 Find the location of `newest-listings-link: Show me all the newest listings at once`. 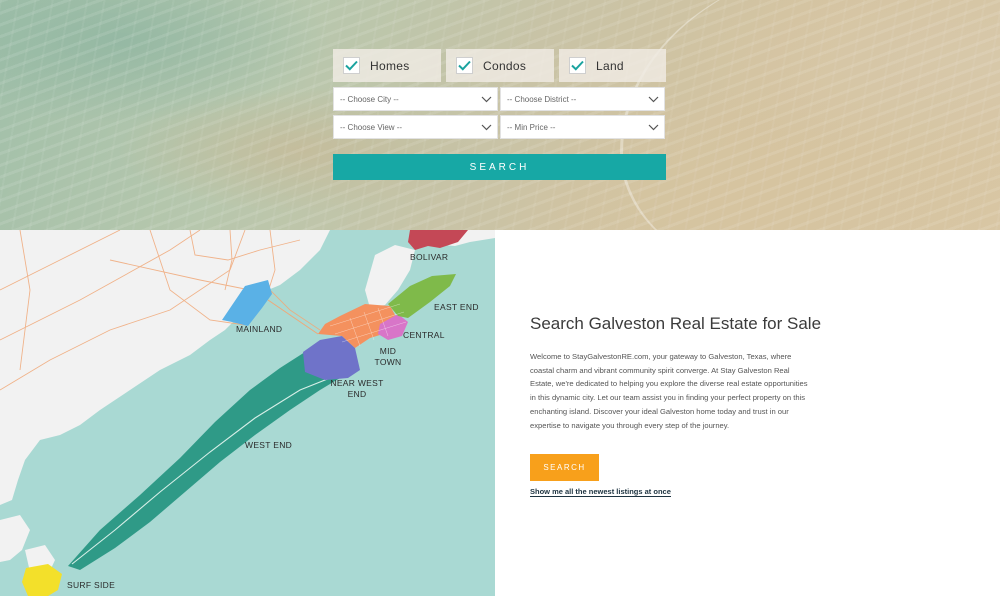

newest-listings-link: Show me all the newest listings at once is located at coordinates (600, 492).